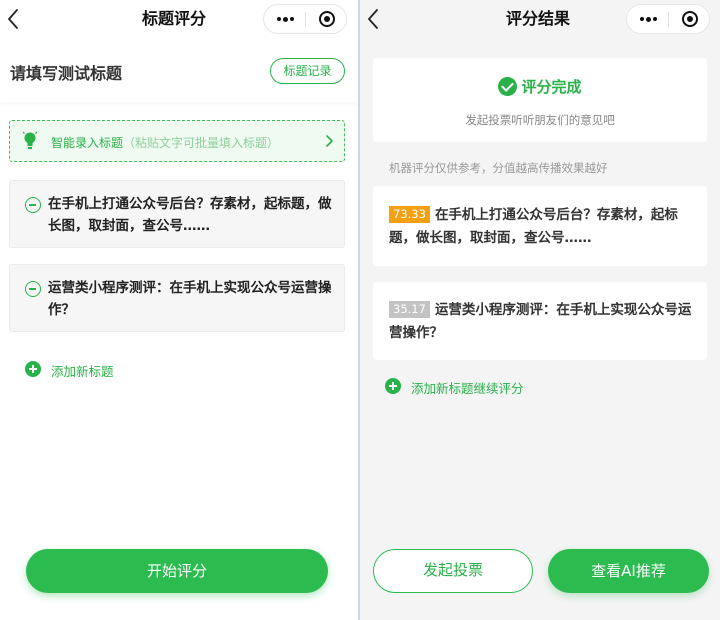  I want to click on smart-entry-label: 智能录入标题（粘贴文字可批量填入标题）, so click(165, 142).